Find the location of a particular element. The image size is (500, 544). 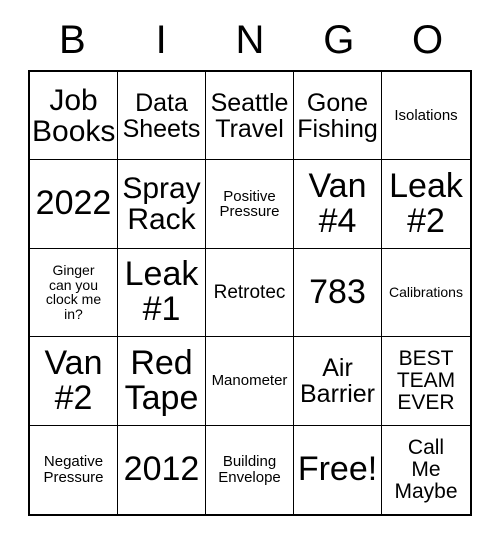

bingo-cell-label: Positive Pressure is located at coordinates (249, 204).